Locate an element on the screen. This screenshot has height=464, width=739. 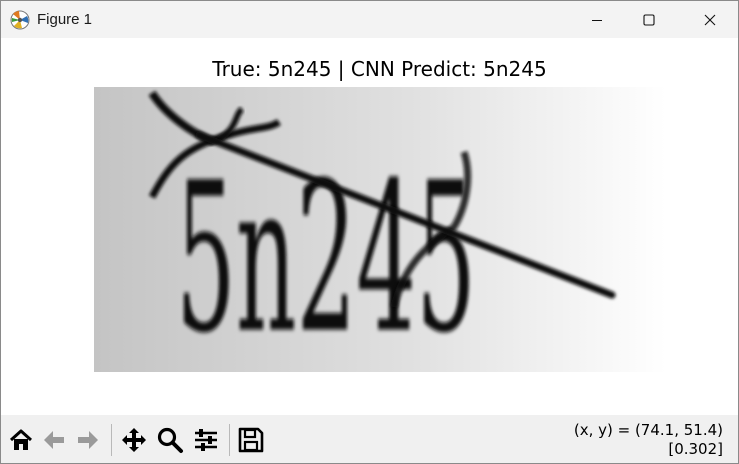
home-icon is located at coordinates (21, 439).